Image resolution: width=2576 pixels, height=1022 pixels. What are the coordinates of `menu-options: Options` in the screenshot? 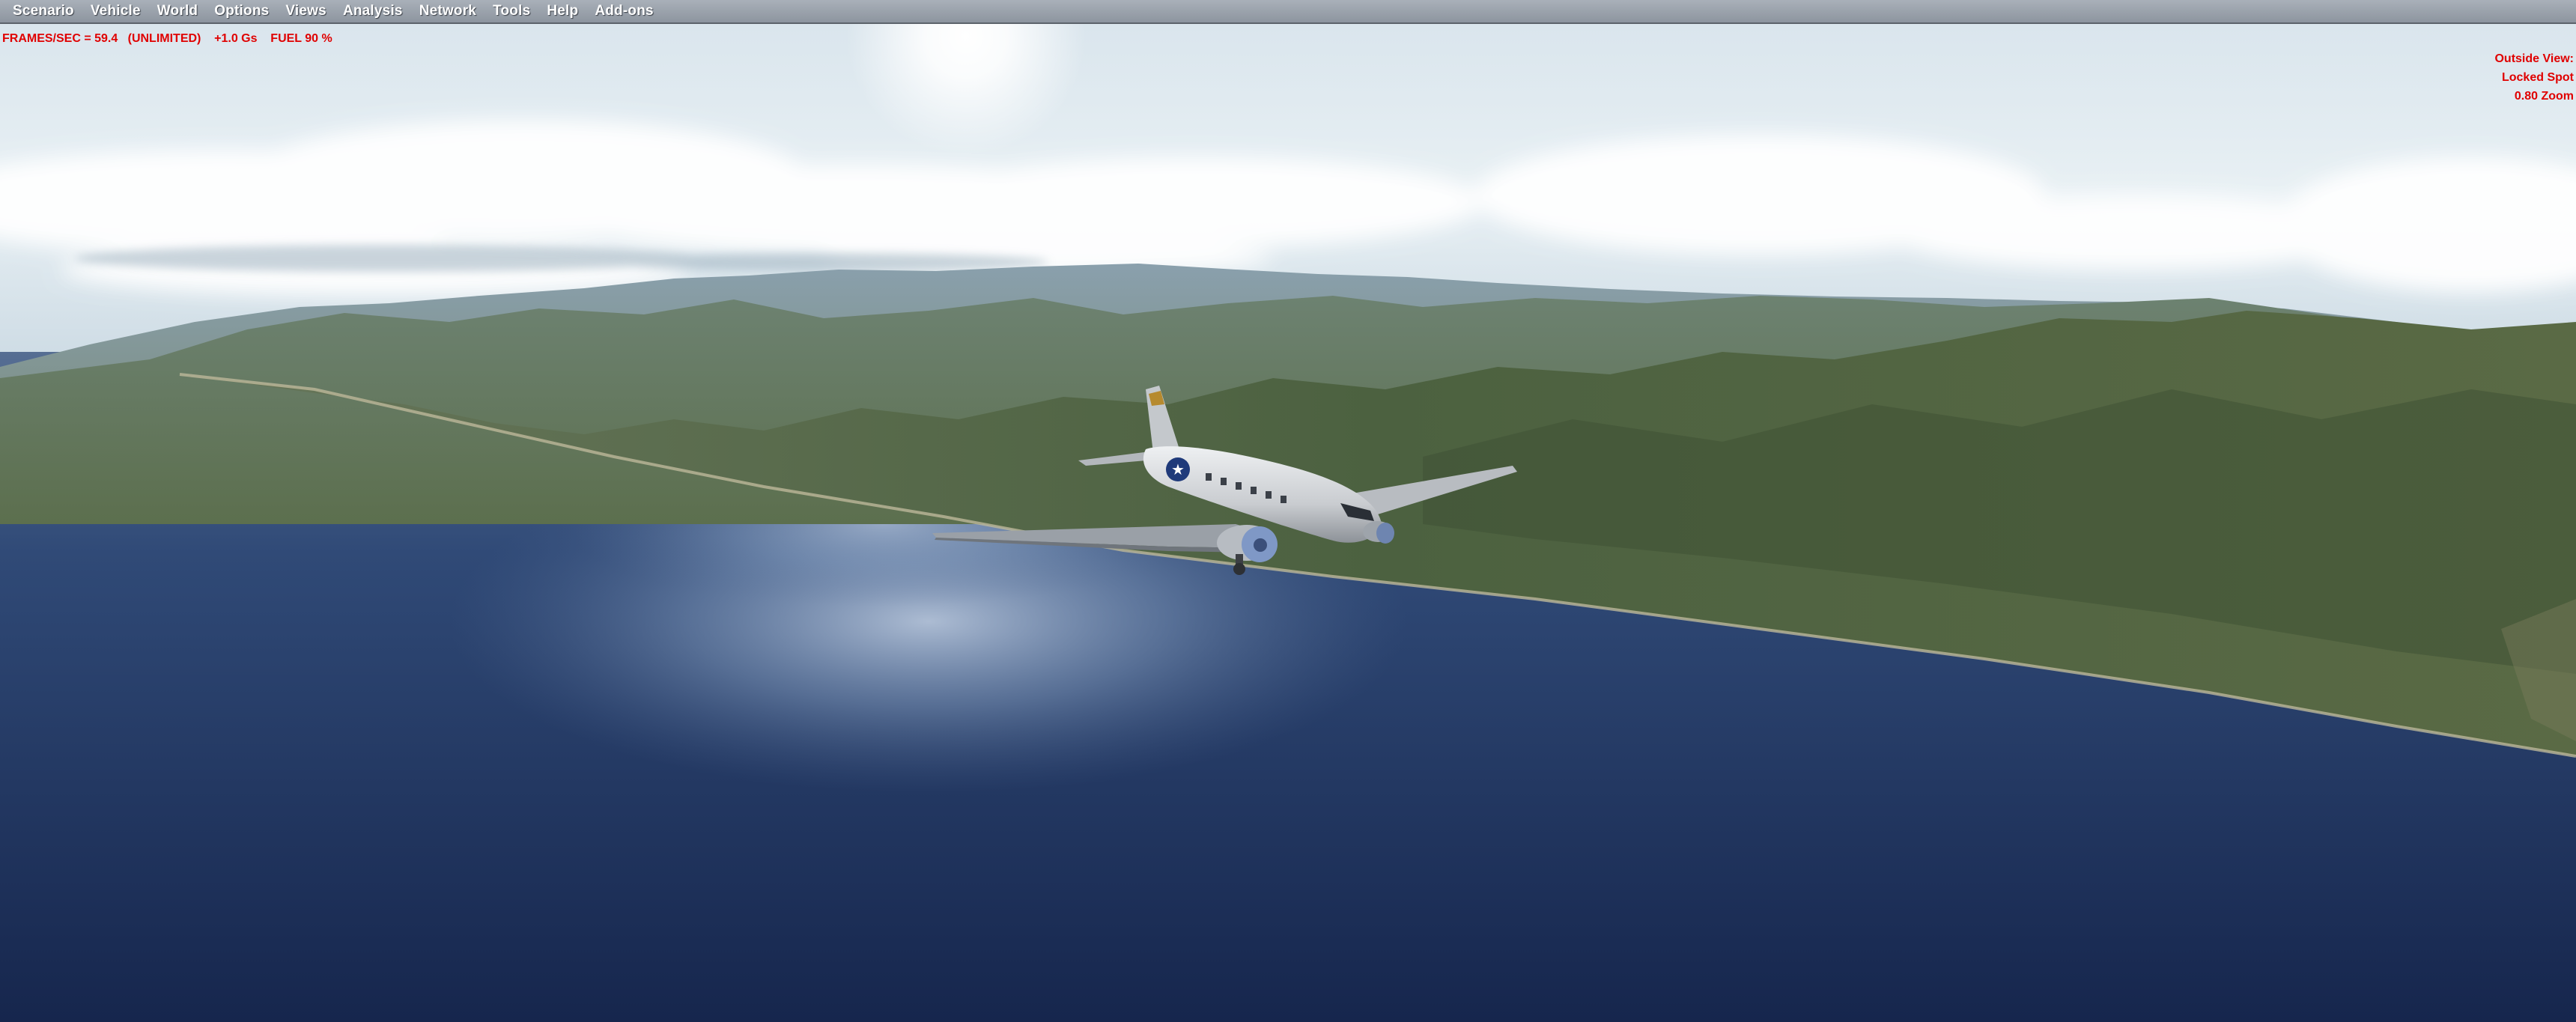 It's located at (241, 11).